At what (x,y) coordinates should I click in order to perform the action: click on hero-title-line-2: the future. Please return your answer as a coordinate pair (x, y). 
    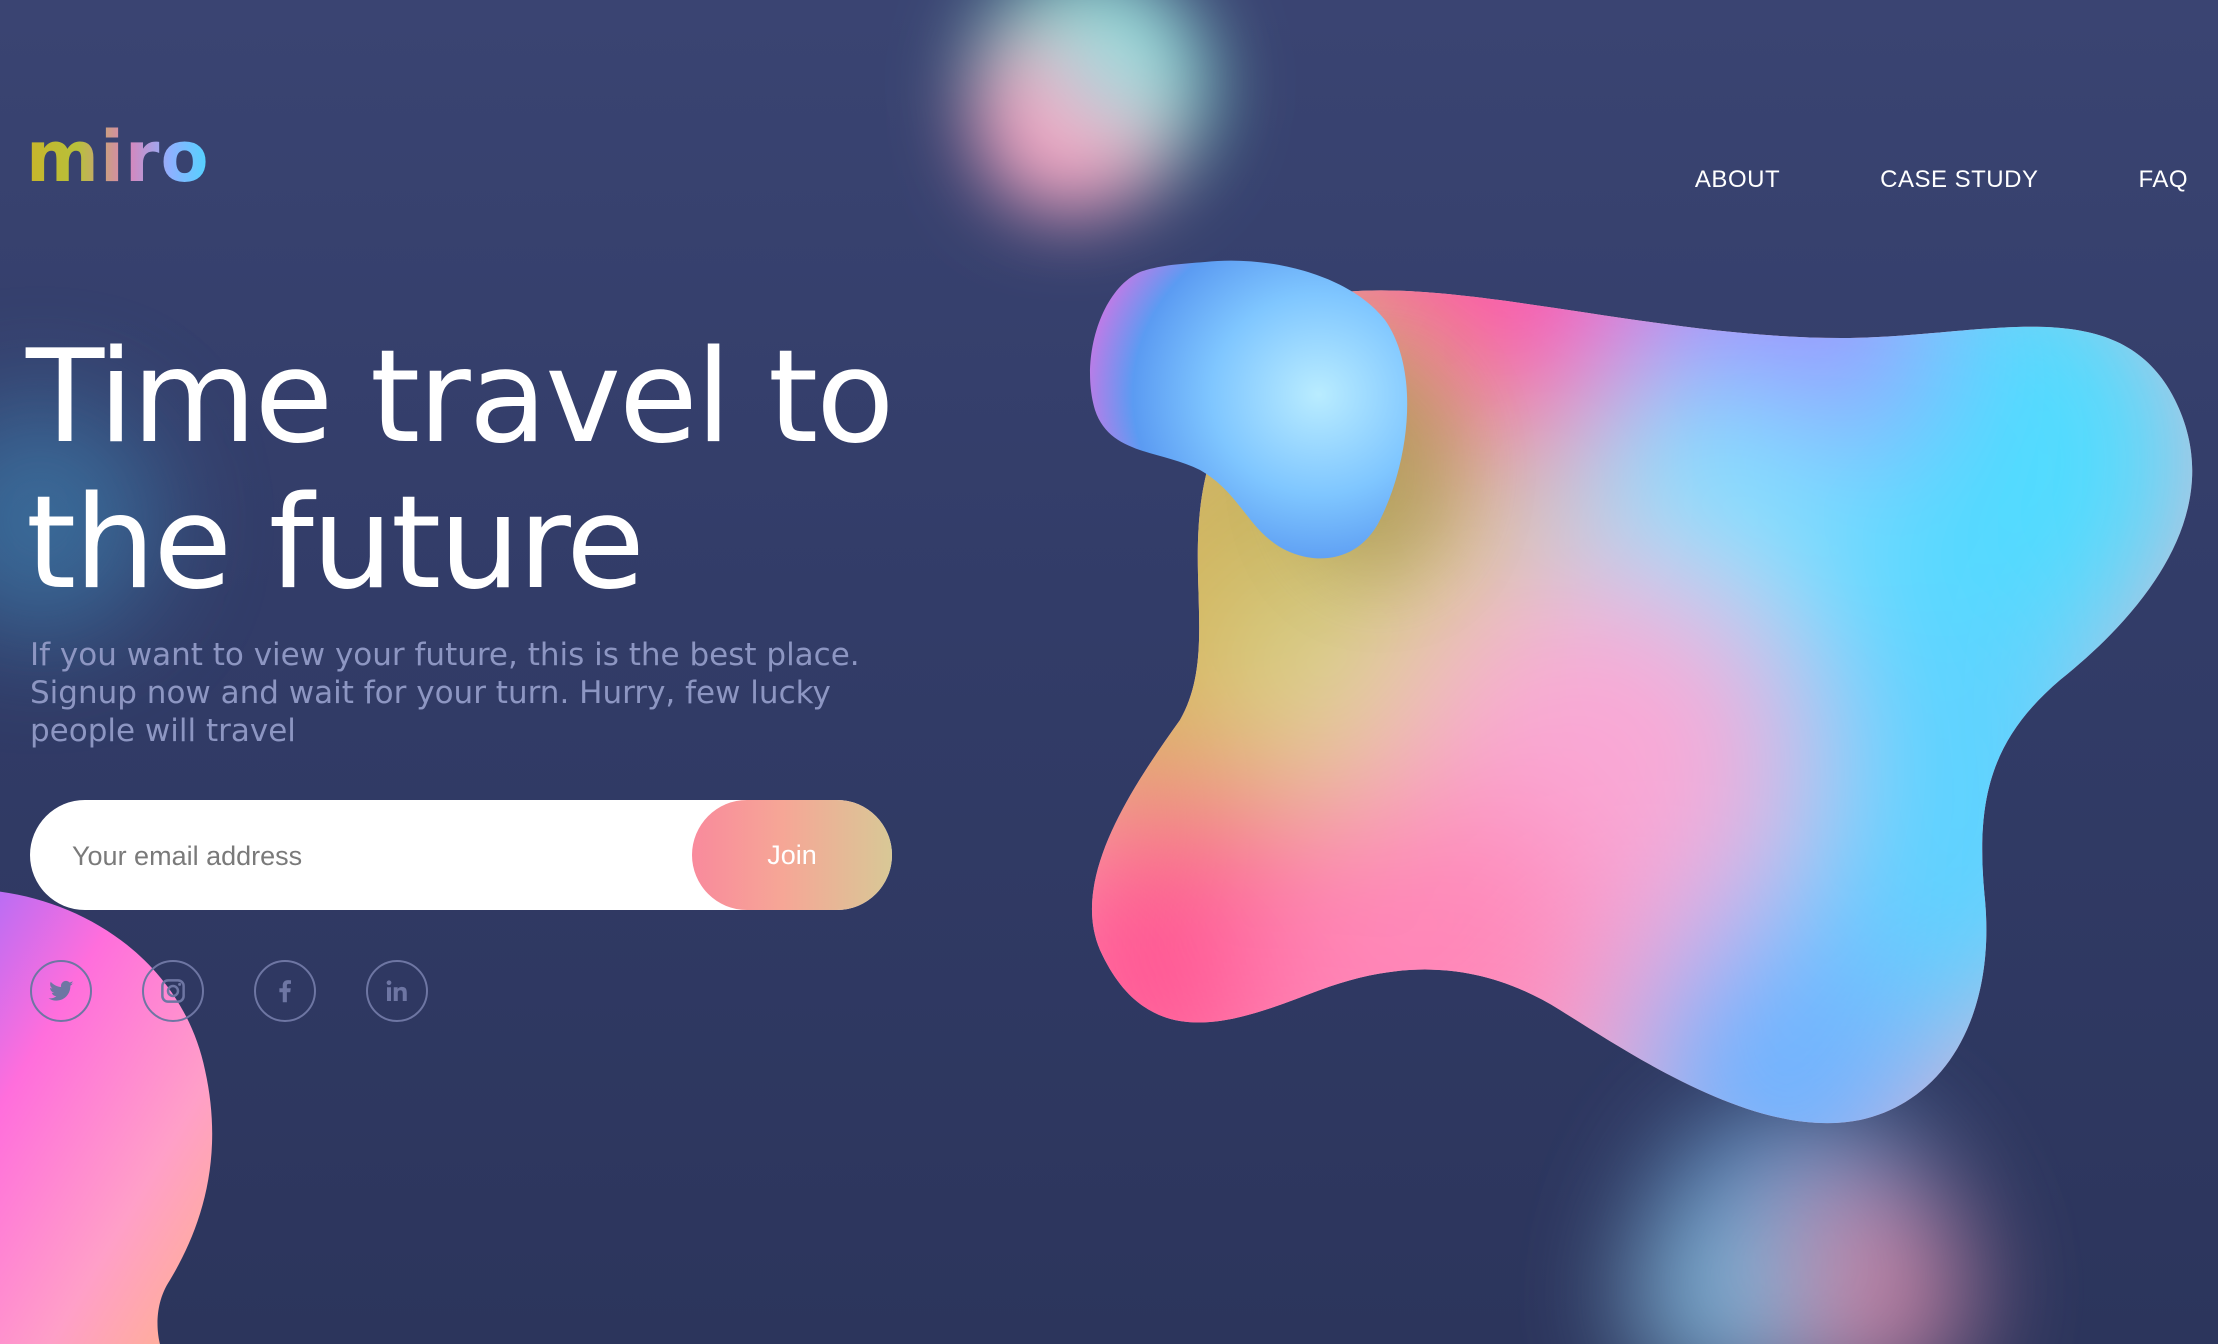
    Looking at the image, I should click on (335, 543).